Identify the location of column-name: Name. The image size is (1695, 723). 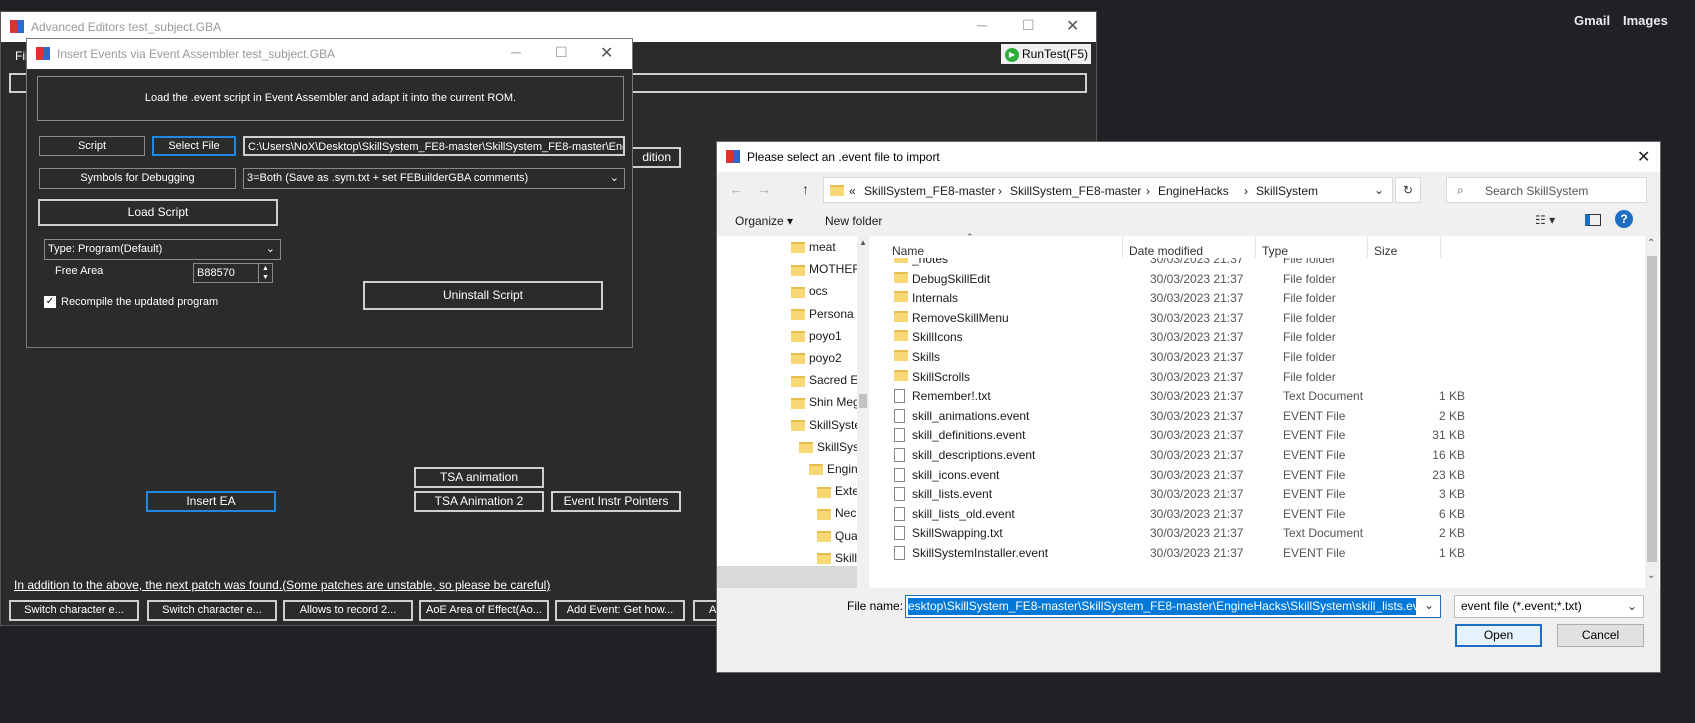
(908, 251).